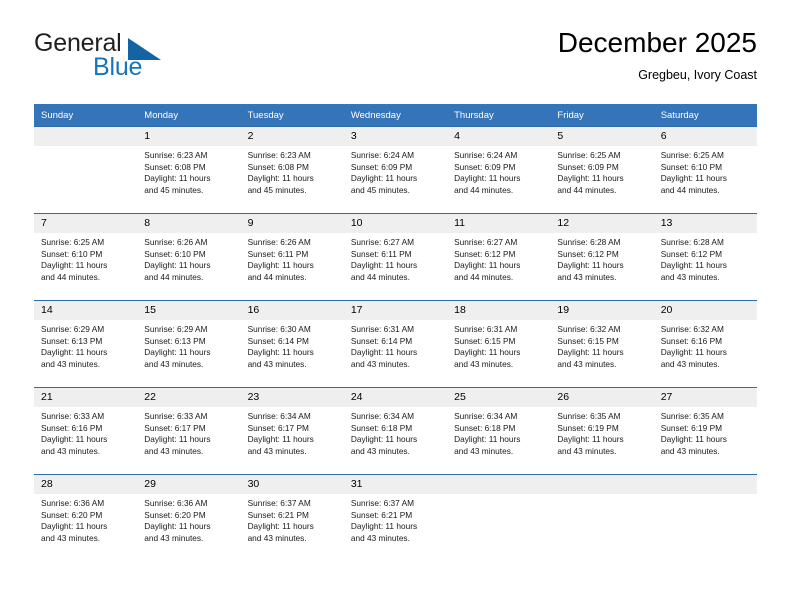  What do you see at coordinates (72, 427) in the screenshot?
I see `day-detail-sunset: Sunset: 6:16 PM` at bounding box center [72, 427].